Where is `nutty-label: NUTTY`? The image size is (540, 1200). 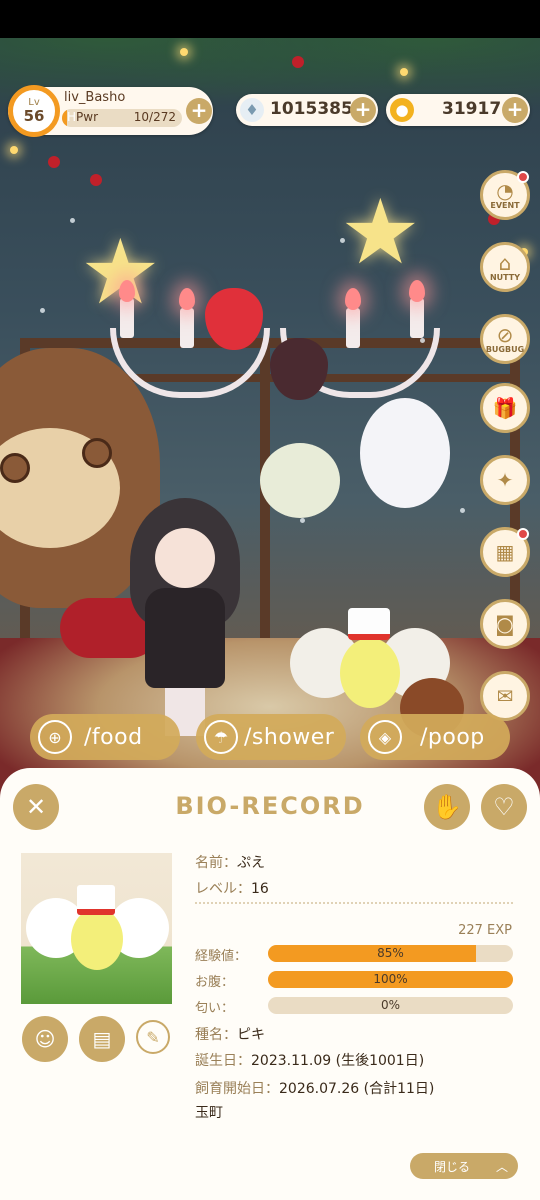
nutty-label: NUTTY is located at coordinates (505, 277).